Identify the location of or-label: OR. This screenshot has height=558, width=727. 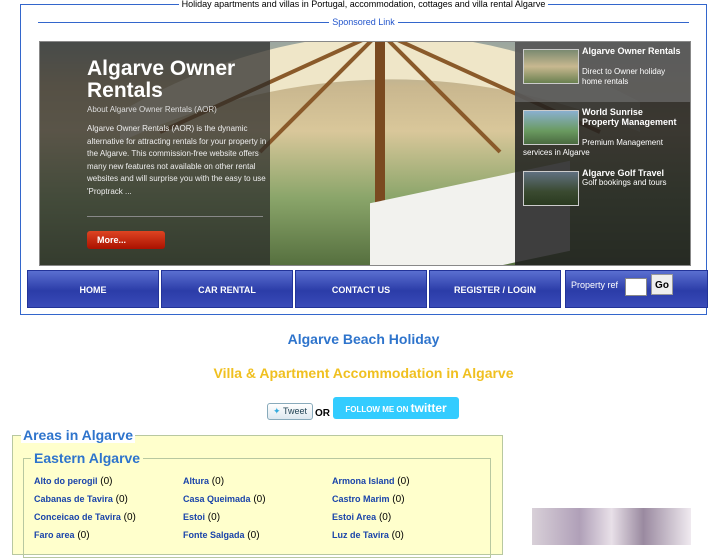
(322, 413).